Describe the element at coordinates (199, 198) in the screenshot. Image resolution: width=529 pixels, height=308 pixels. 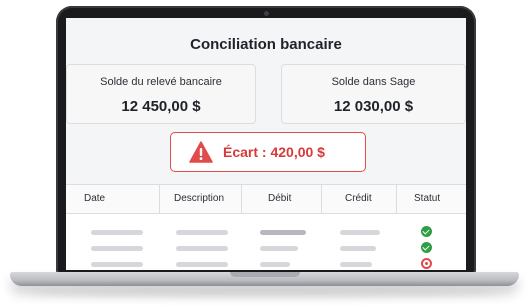
I see `column-header-description: Description` at that location.